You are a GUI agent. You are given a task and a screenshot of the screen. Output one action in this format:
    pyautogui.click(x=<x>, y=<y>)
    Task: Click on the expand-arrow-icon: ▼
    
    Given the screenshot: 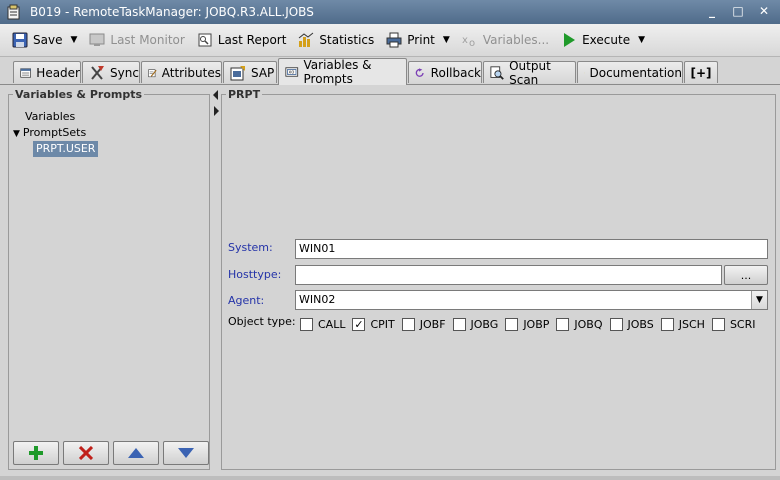 What is the action you would take?
    pyautogui.click(x=16, y=134)
    